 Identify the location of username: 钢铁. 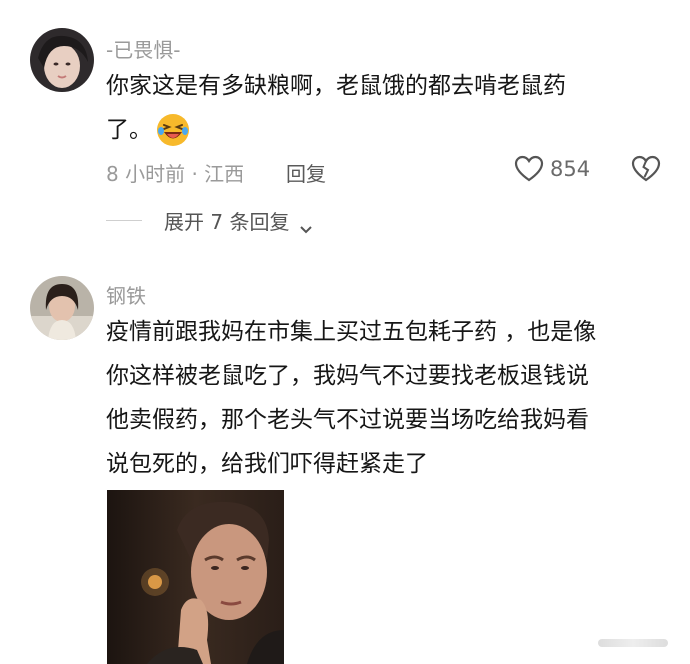
(126, 294).